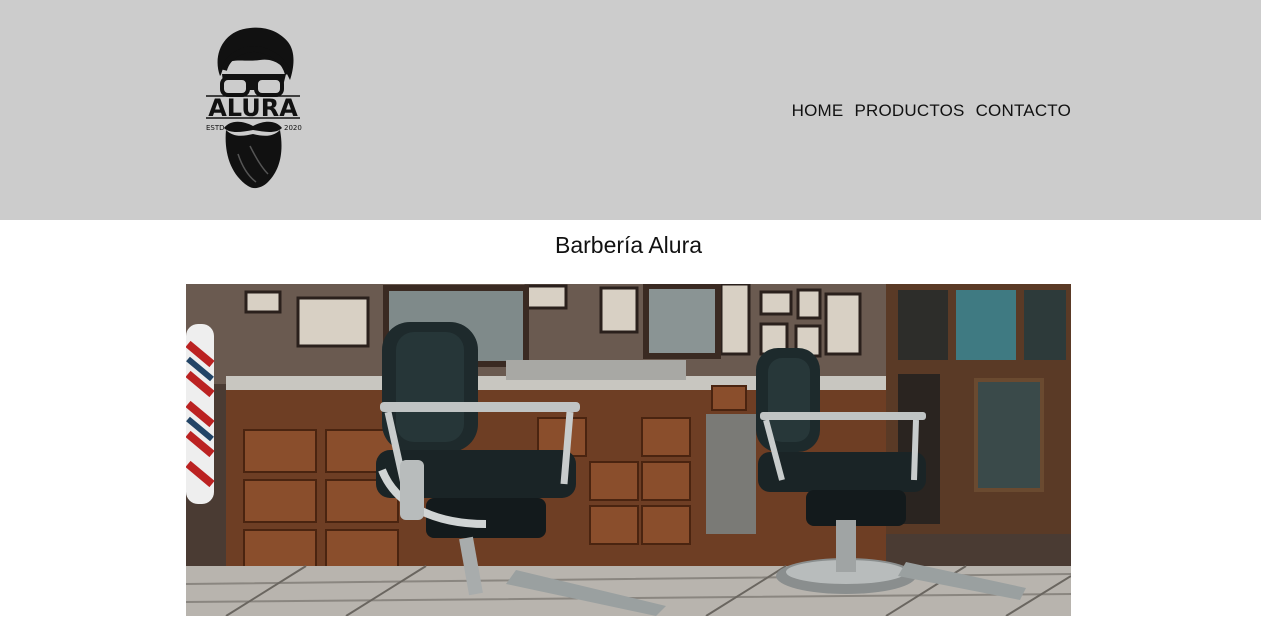  I want to click on bearded-man-glasses-logo-icon: ALURA ESTD 2020, so click(254, 108).